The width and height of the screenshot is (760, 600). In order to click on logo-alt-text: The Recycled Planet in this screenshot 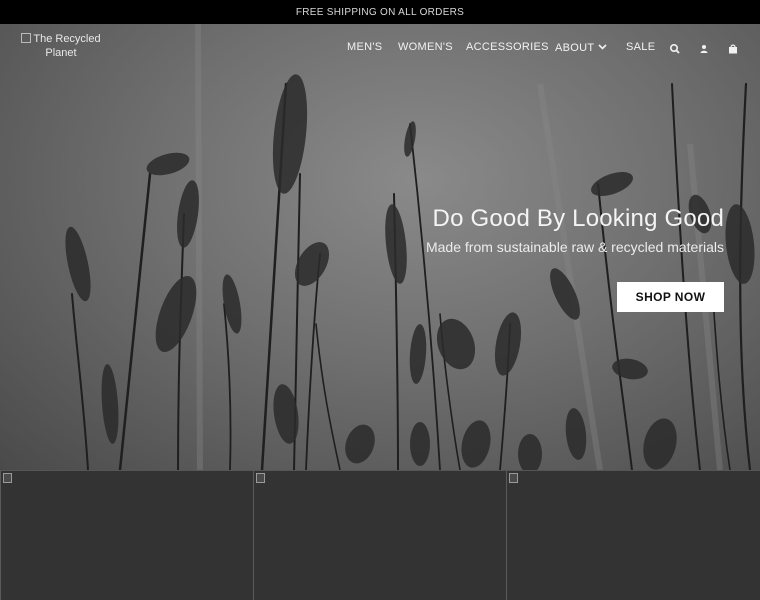, I will do `click(67, 46)`.